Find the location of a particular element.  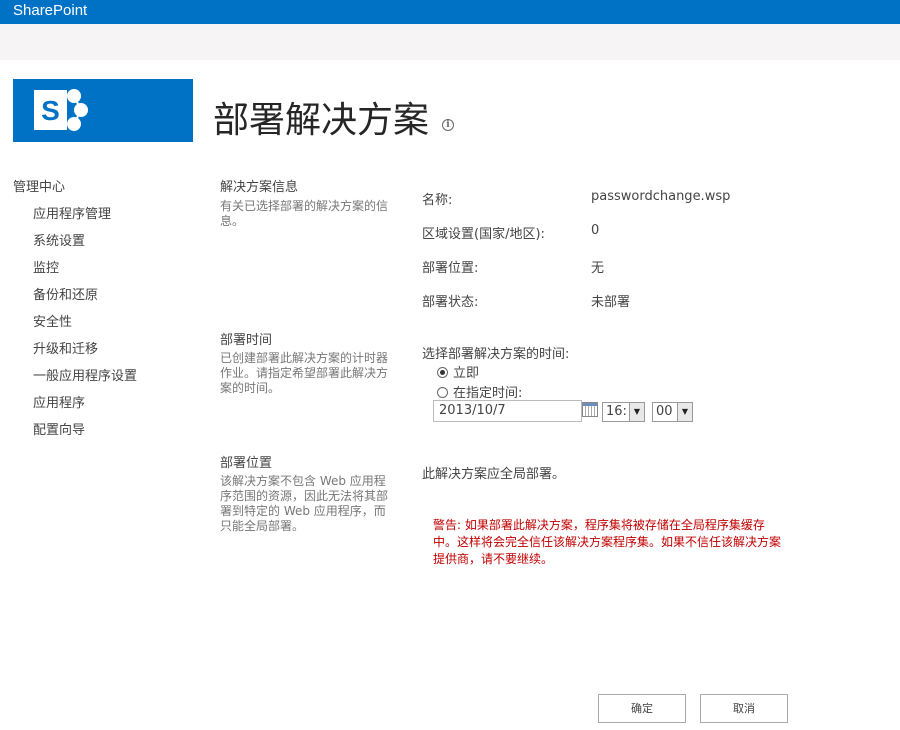

radio-button-specific-time is located at coordinates (442, 392).